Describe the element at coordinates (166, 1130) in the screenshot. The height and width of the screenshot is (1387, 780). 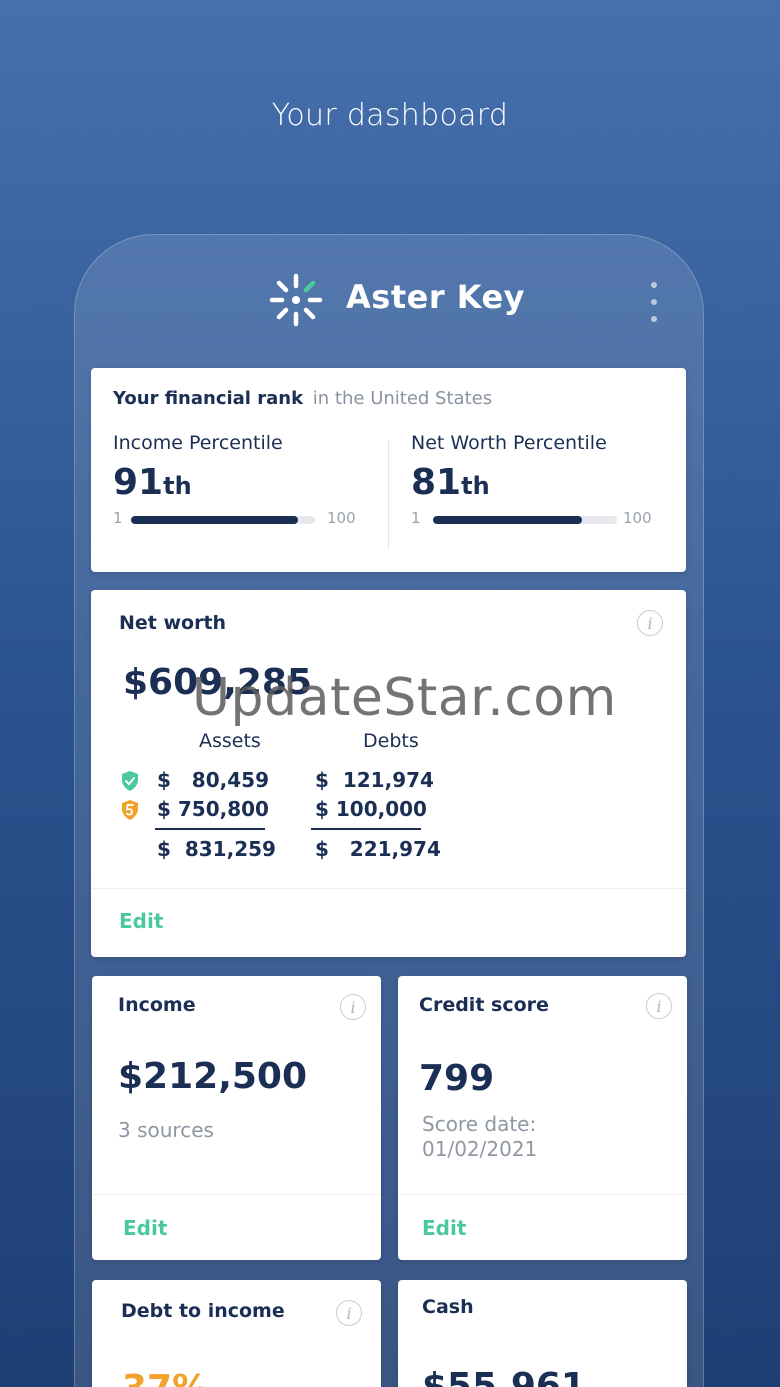
I see `income-sources: 3 sources` at that location.